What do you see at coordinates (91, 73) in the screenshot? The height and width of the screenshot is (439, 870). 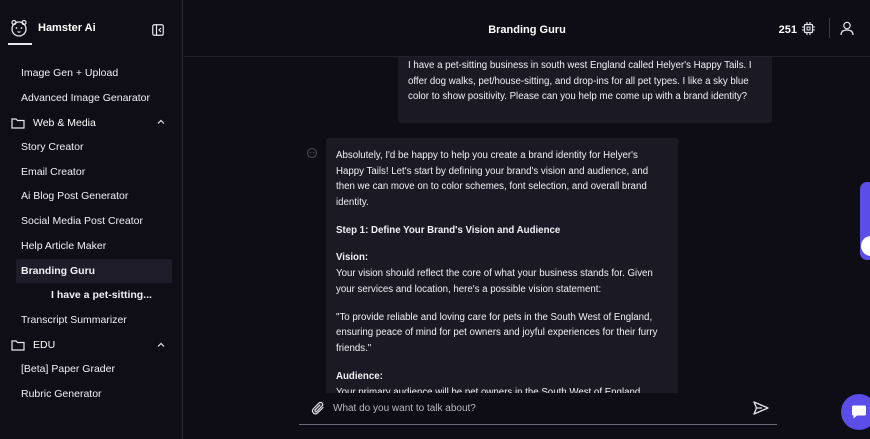 I see `sidebar-item-image-gen-upload: Image Gen + Upload` at bounding box center [91, 73].